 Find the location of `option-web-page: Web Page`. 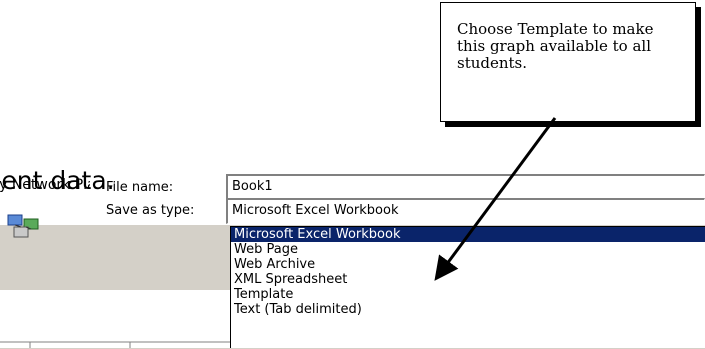

option-web-page: Web Page is located at coordinates (468, 249).